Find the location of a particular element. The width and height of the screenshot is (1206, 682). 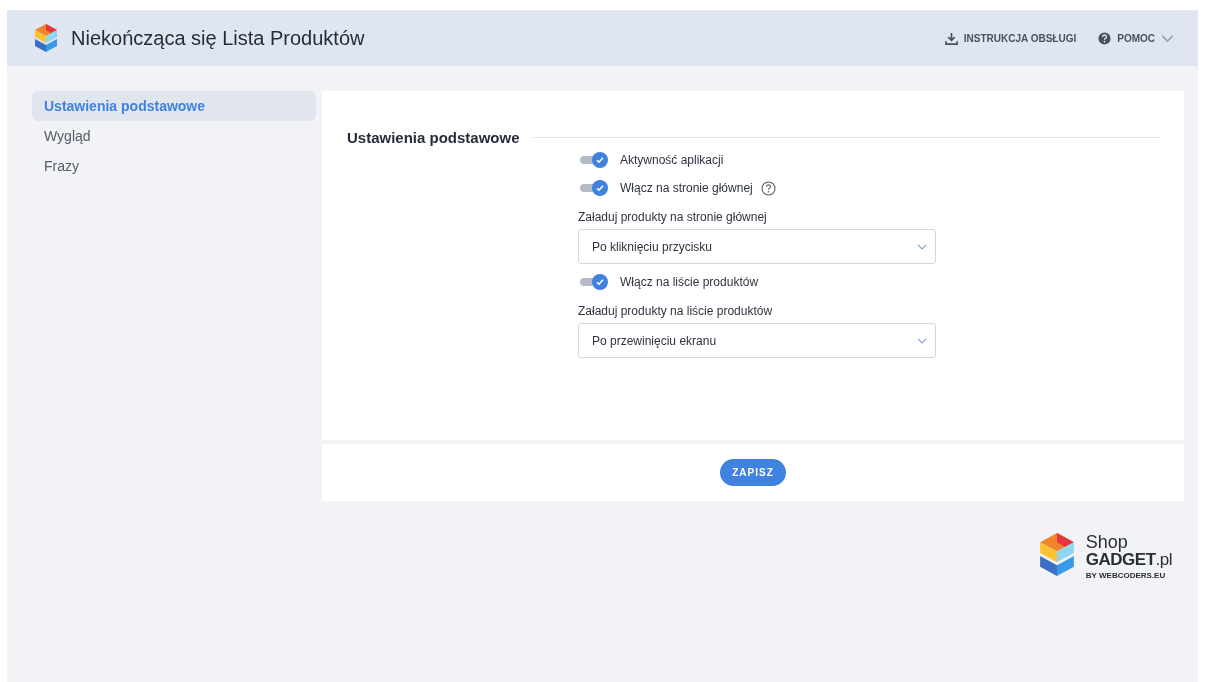

toggle-label: Włącz na stronie głównej is located at coordinates (686, 188).